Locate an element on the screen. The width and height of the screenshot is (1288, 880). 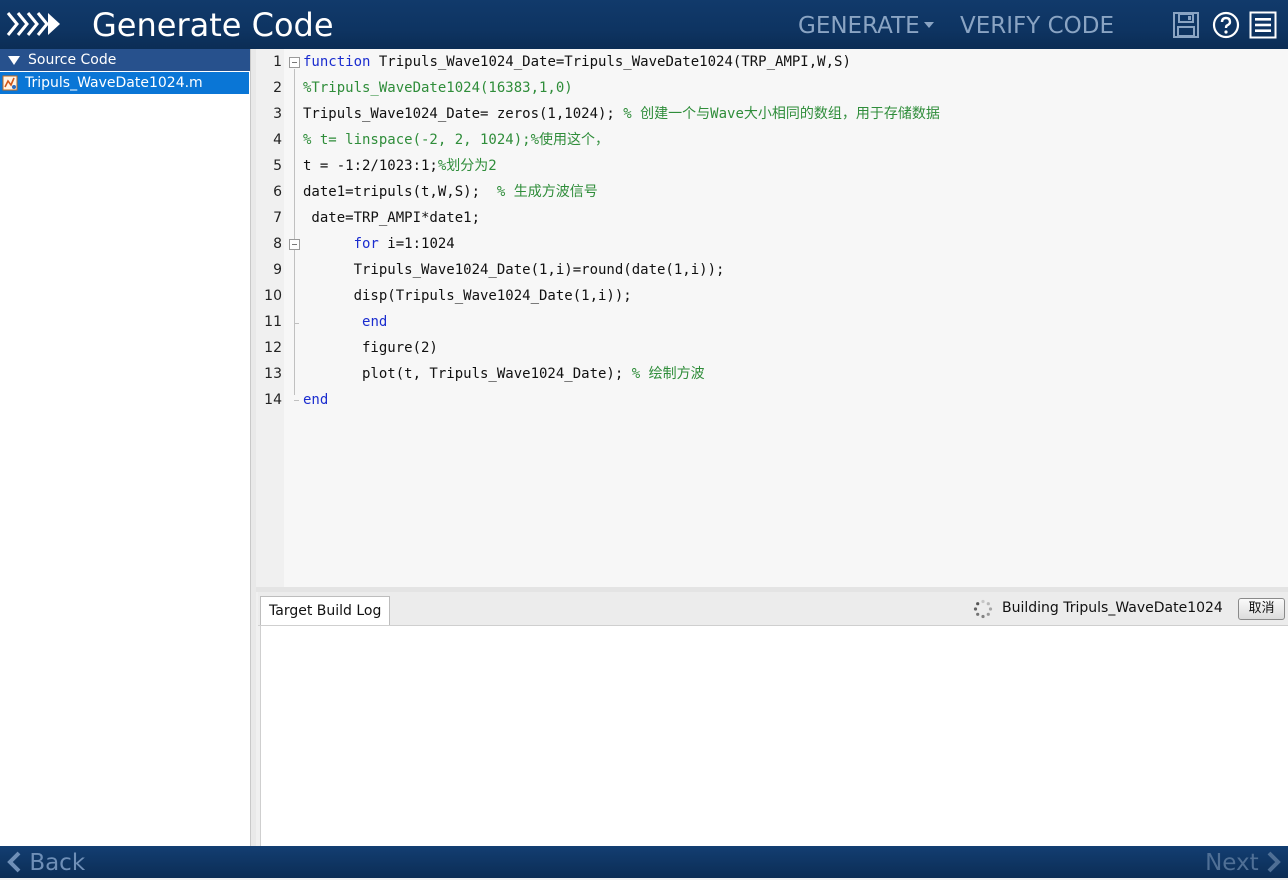
loading-spinner-icon is located at coordinates (983, 609).